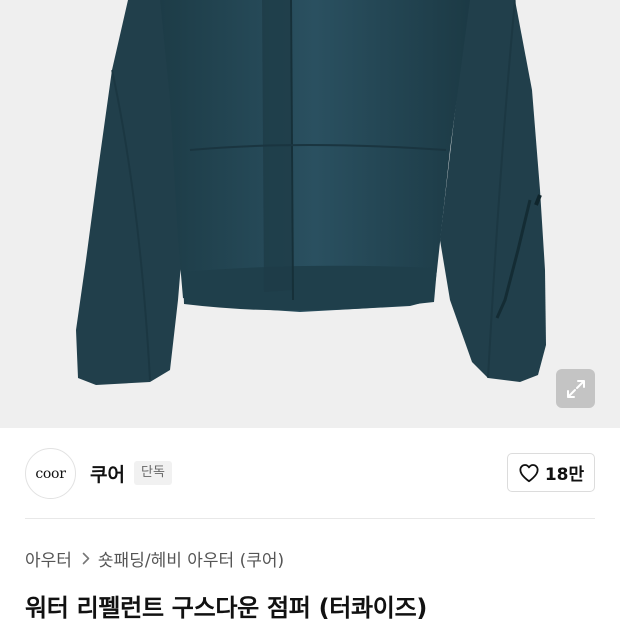  Describe the element at coordinates (86, 558) in the screenshot. I see `chevron-right-icon` at that location.